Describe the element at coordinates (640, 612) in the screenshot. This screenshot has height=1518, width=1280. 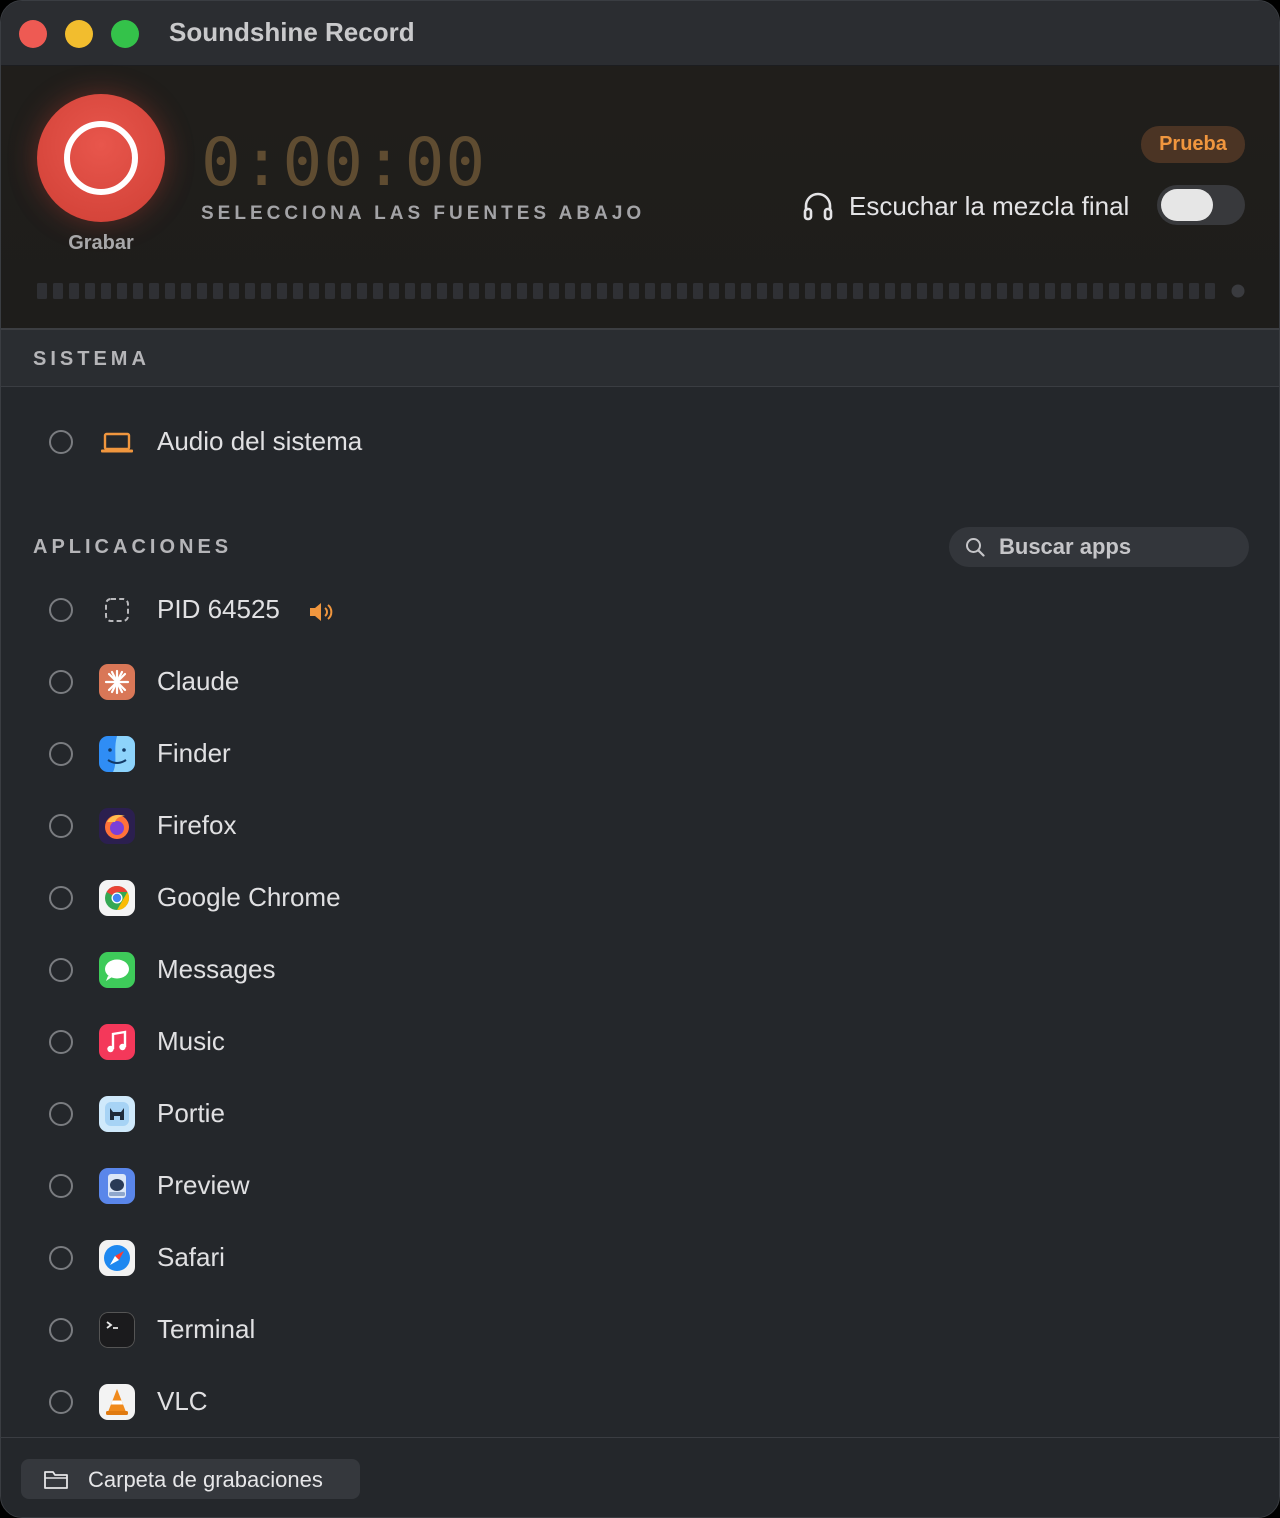
I see `app-row-pid-64525: PID 64525` at that location.